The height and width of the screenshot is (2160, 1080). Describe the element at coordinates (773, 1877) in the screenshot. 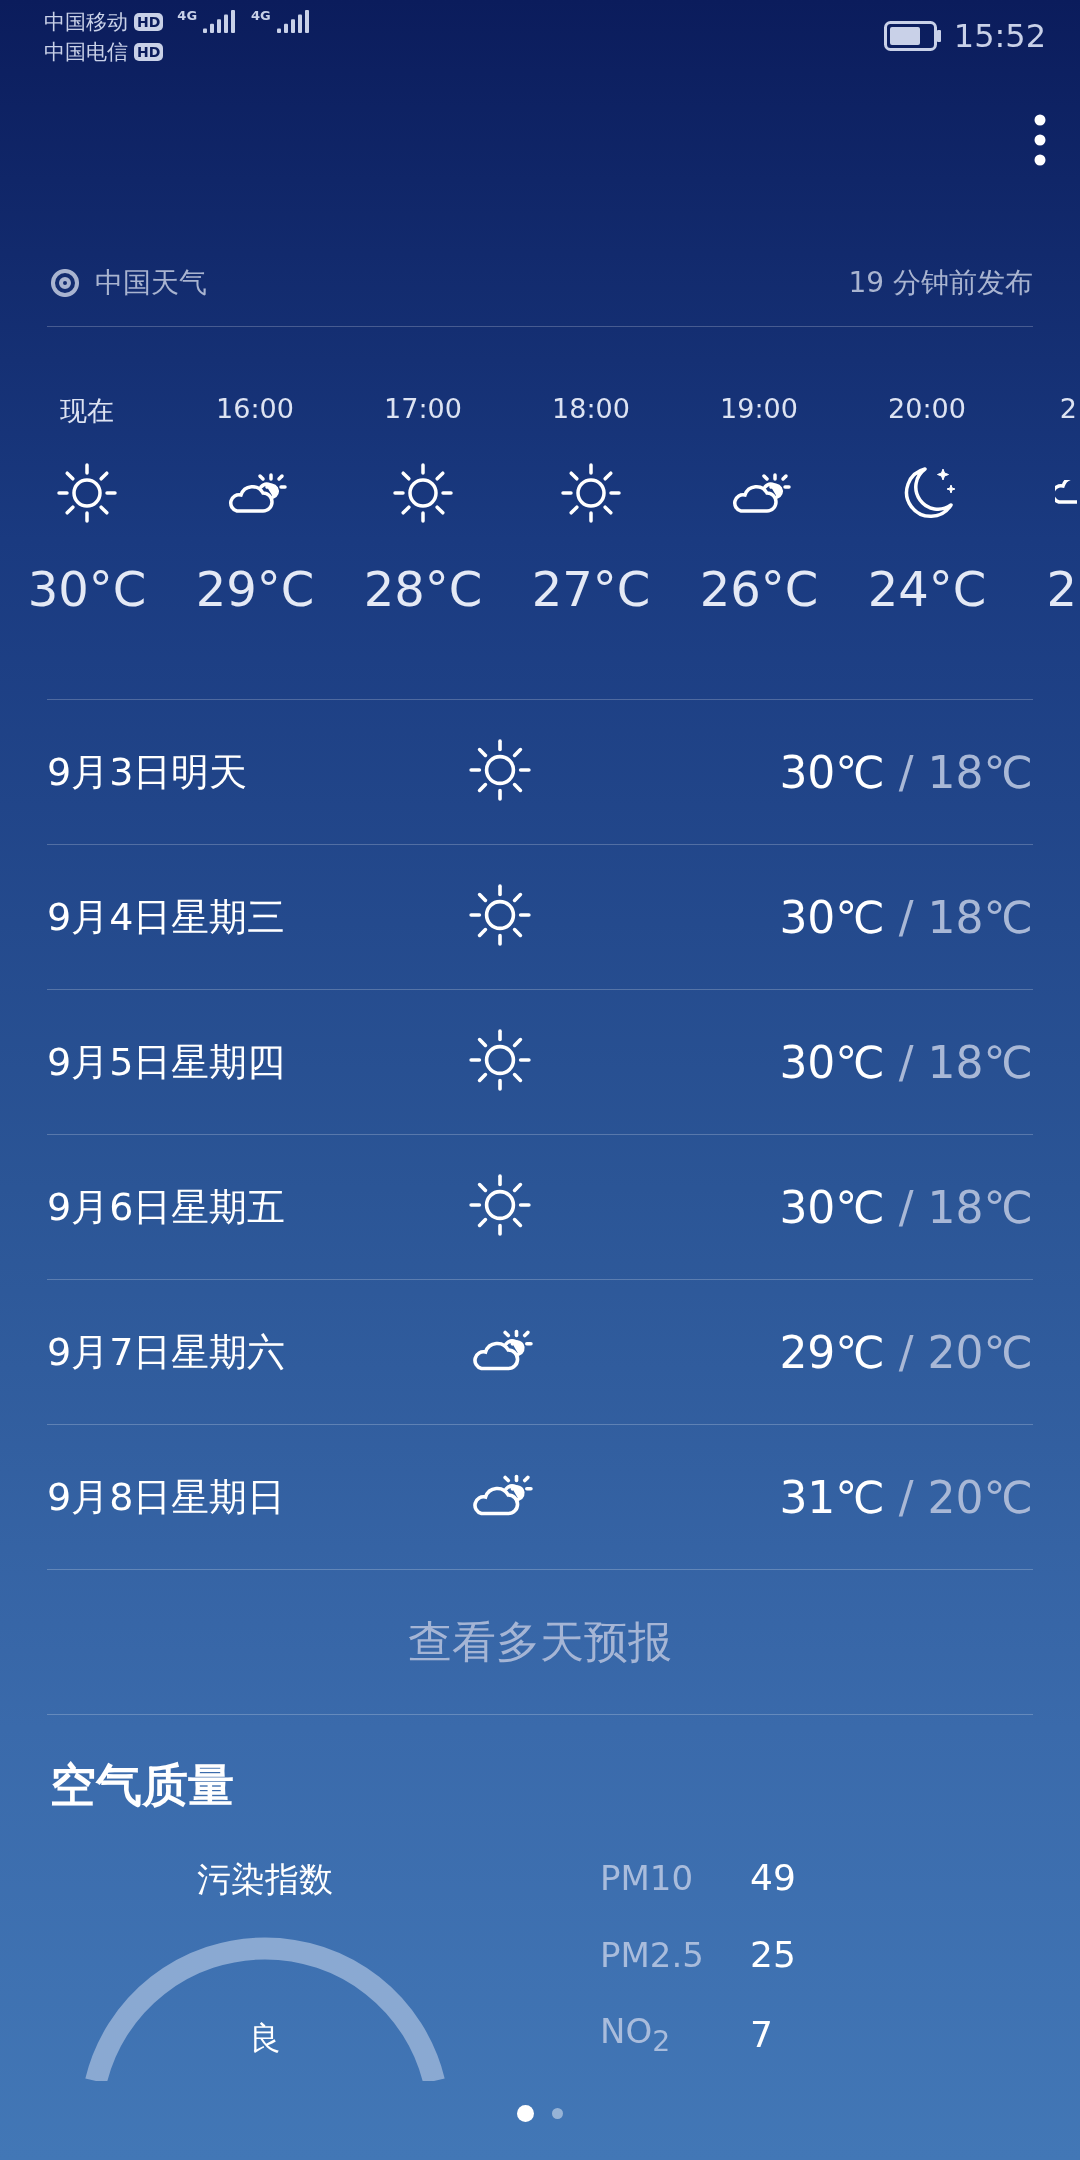

I see `pollutant-value: 49` at that location.